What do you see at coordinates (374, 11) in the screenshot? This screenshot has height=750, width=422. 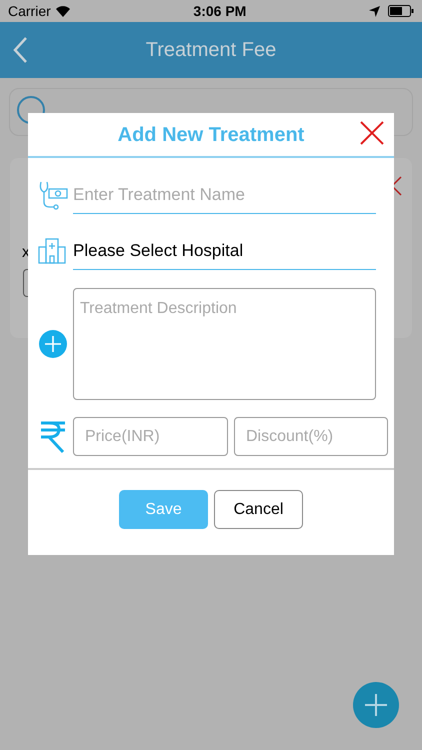 I see `location-icon` at bounding box center [374, 11].